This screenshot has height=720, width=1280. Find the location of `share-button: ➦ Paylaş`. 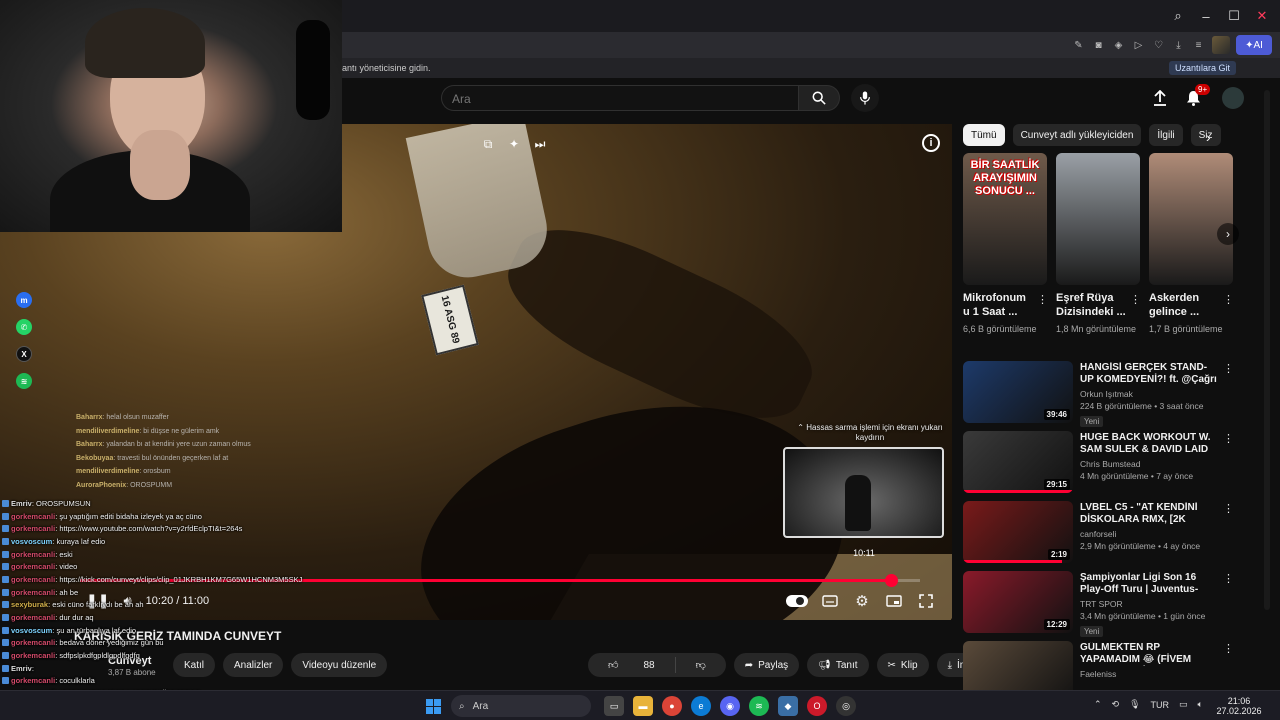

share-button: ➦ Paylaş is located at coordinates (766, 665).